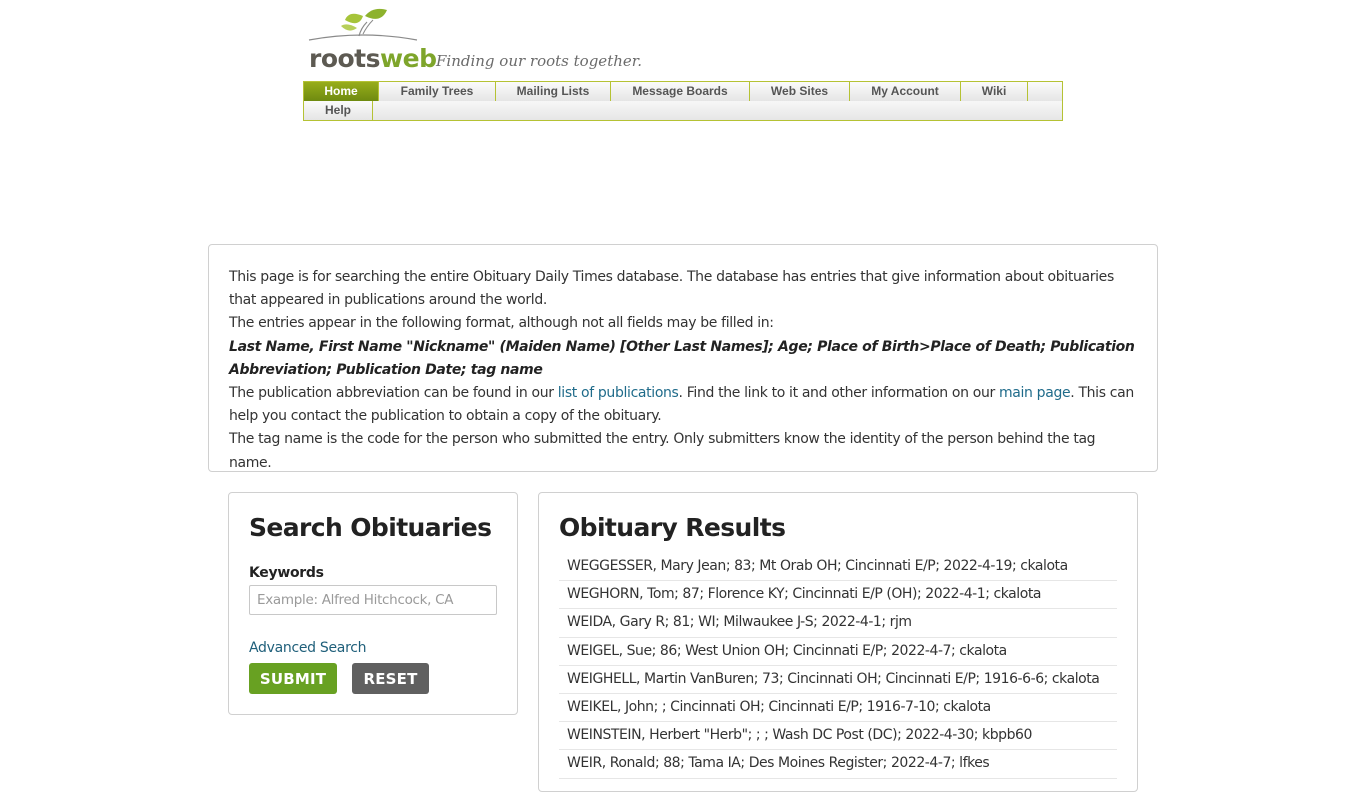 This screenshot has width=1366, height=792. Describe the element at coordinates (363, 24) in the screenshot. I see `sprout-icon` at that location.